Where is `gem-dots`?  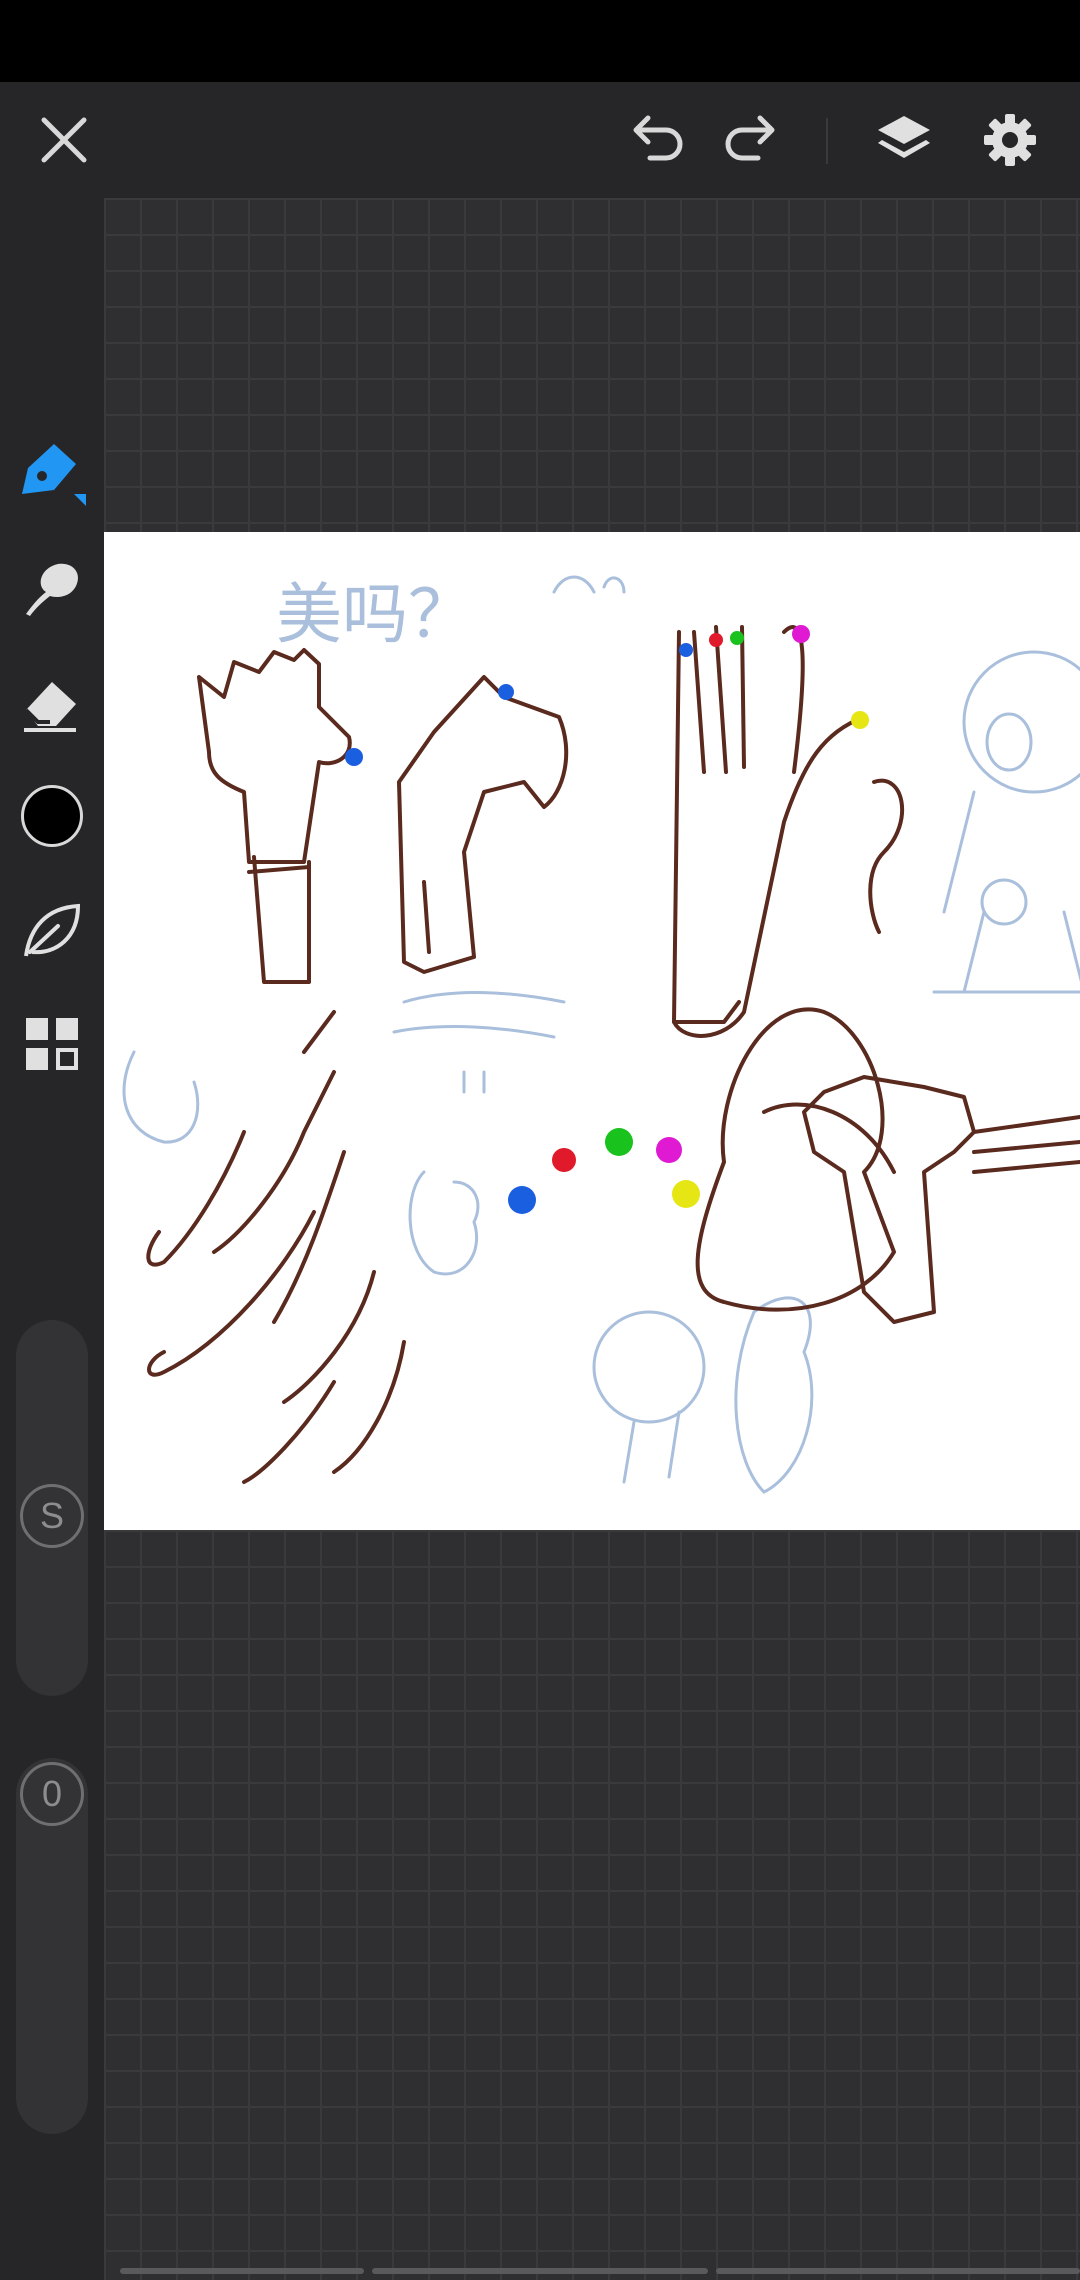 gem-dots is located at coordinates (607, 919).